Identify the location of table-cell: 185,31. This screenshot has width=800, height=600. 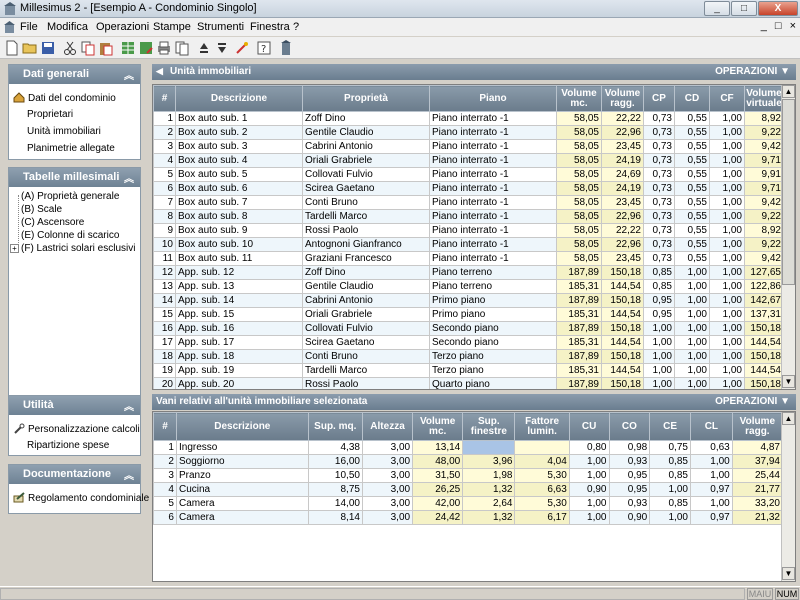
(579, 370).